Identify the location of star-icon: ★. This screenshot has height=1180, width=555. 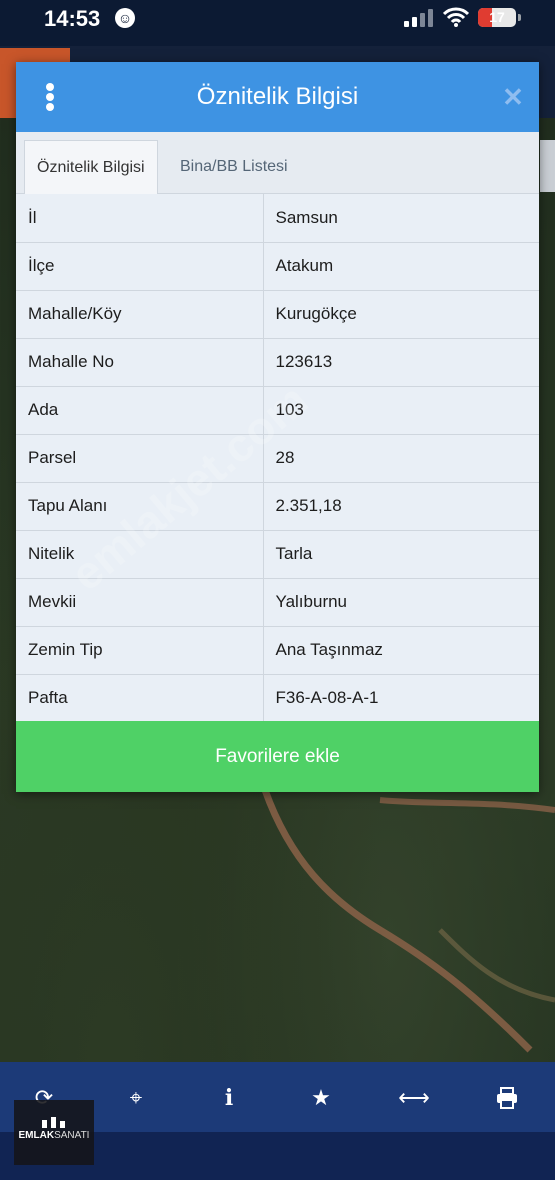
(321, 1098).